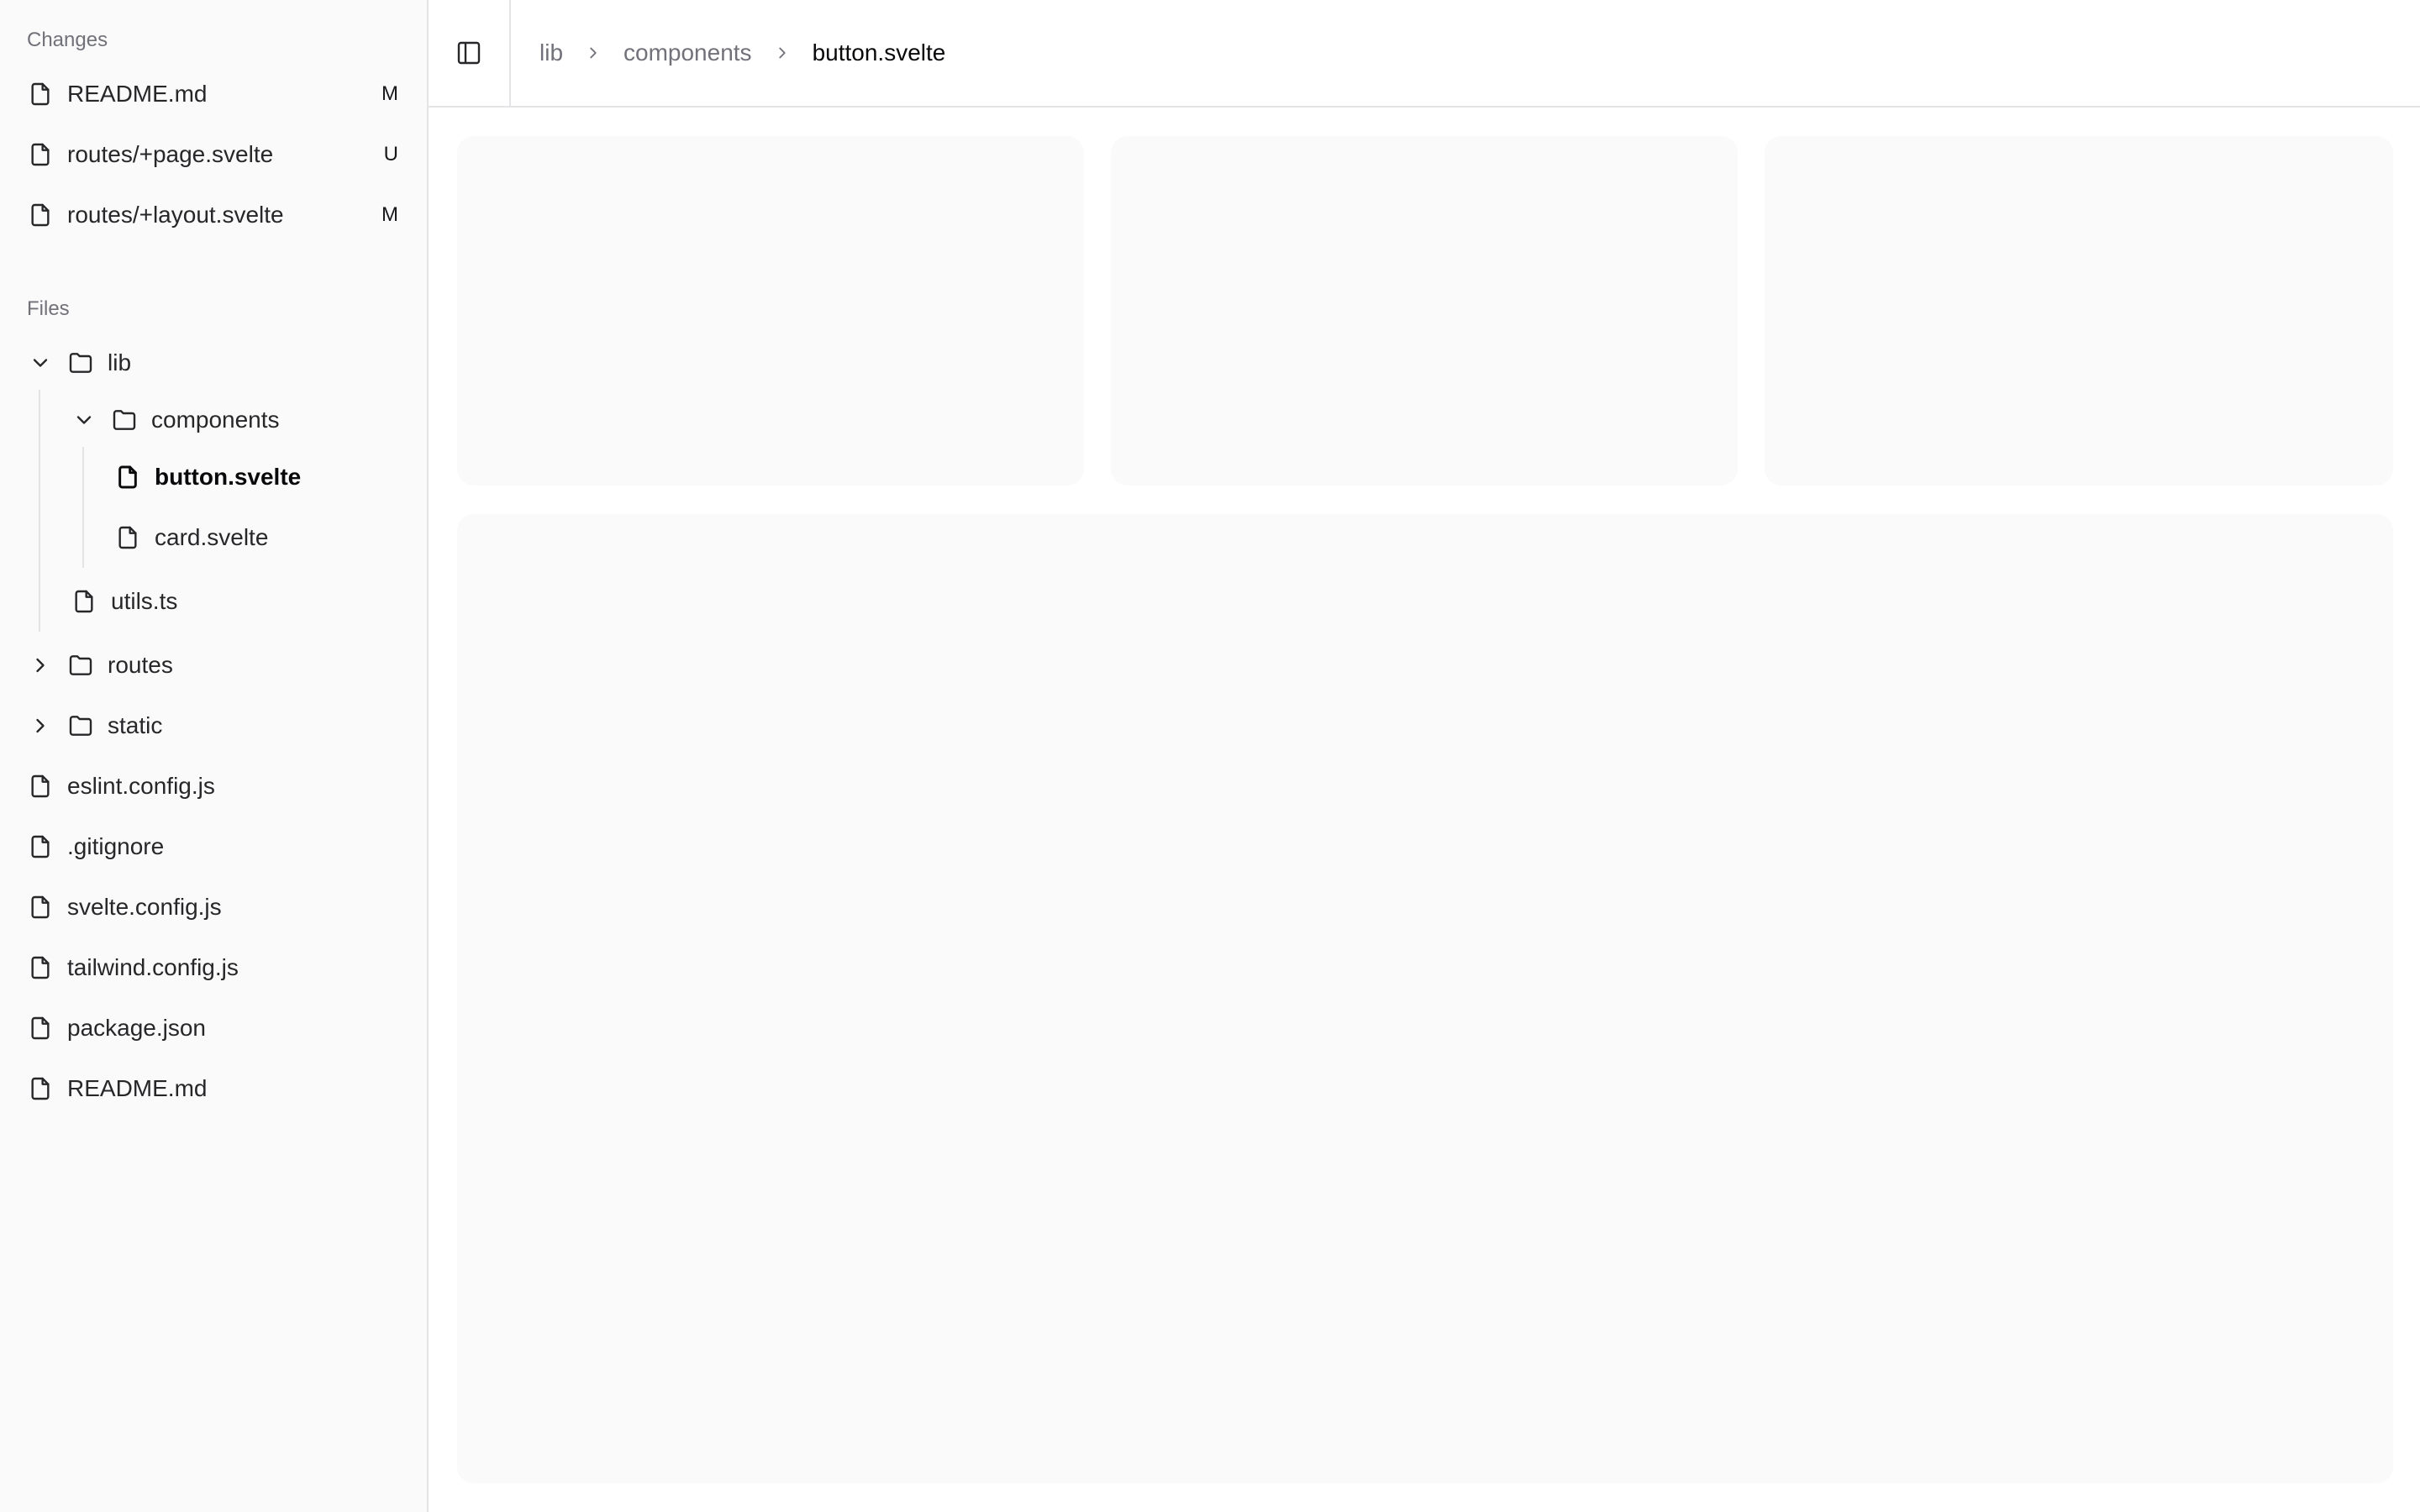 The width and height of the screenshot is (2420, 1512). I want to click on tree-folder-static: static, so click(214, 726).